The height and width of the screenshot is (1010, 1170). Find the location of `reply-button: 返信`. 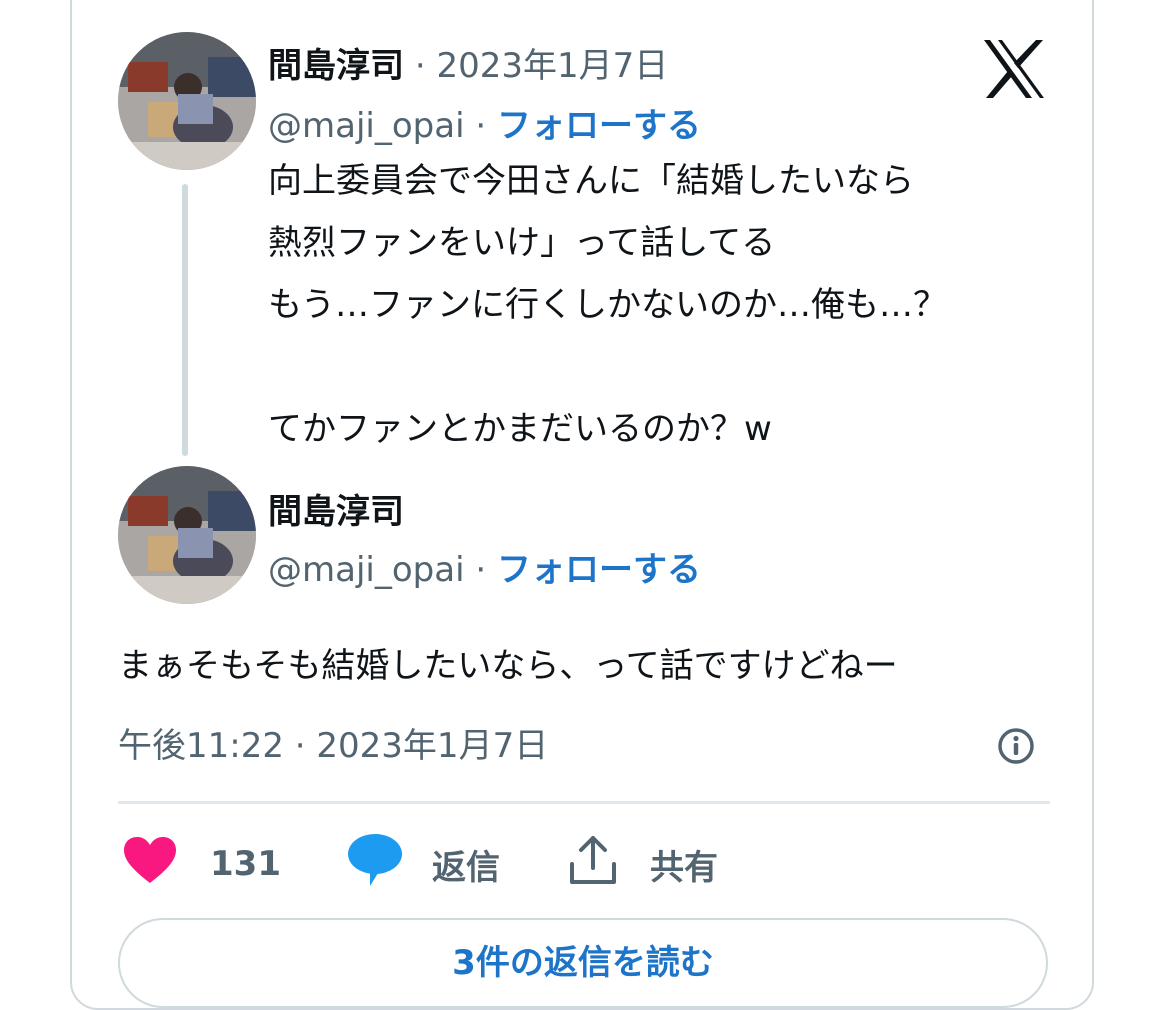

reply-button: 返信 is located at coordinates (423, 864).